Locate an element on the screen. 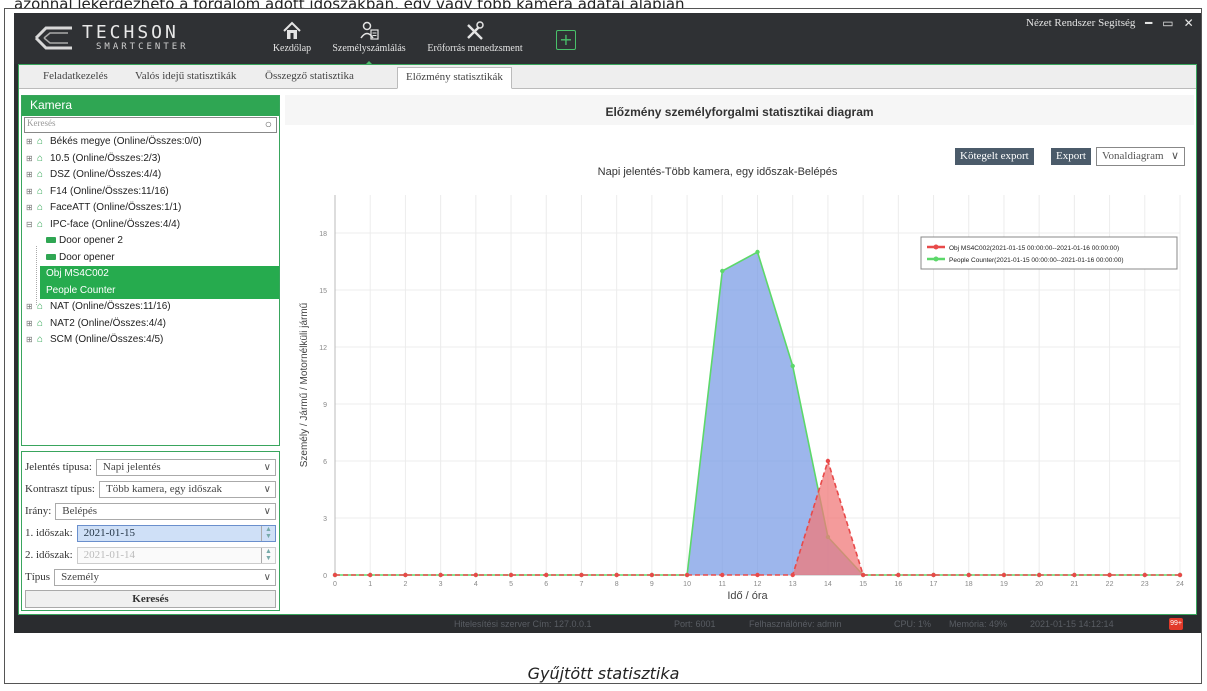 The image size is (1207, 691). tab-summary-stats: Összegző statisztika is located at coordinates (309, 76).